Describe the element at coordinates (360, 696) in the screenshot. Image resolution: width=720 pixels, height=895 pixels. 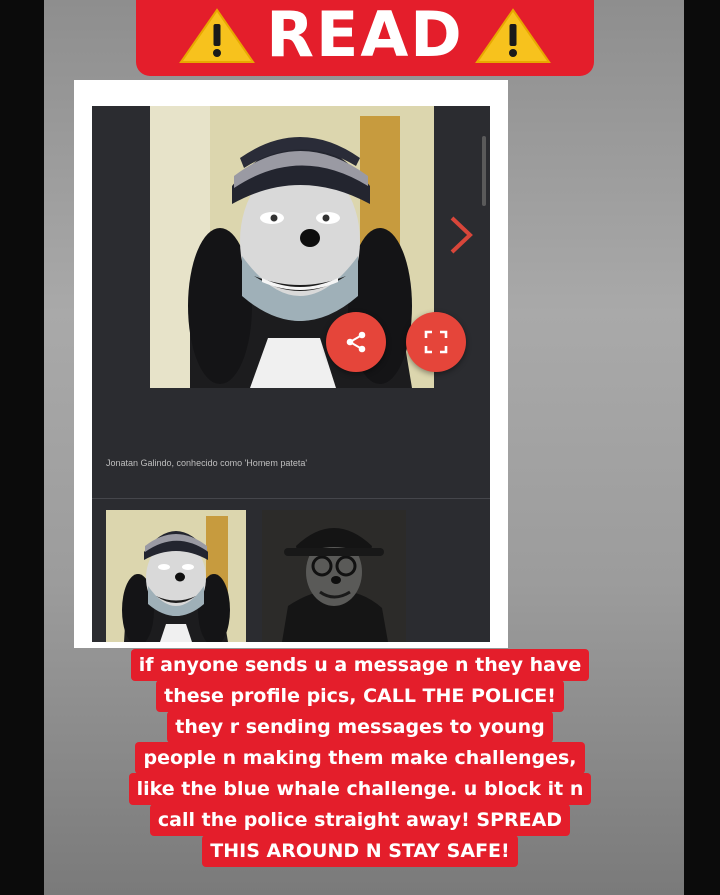
I see `message-line: these profile pics, CALL THE POLICE!` at that location.